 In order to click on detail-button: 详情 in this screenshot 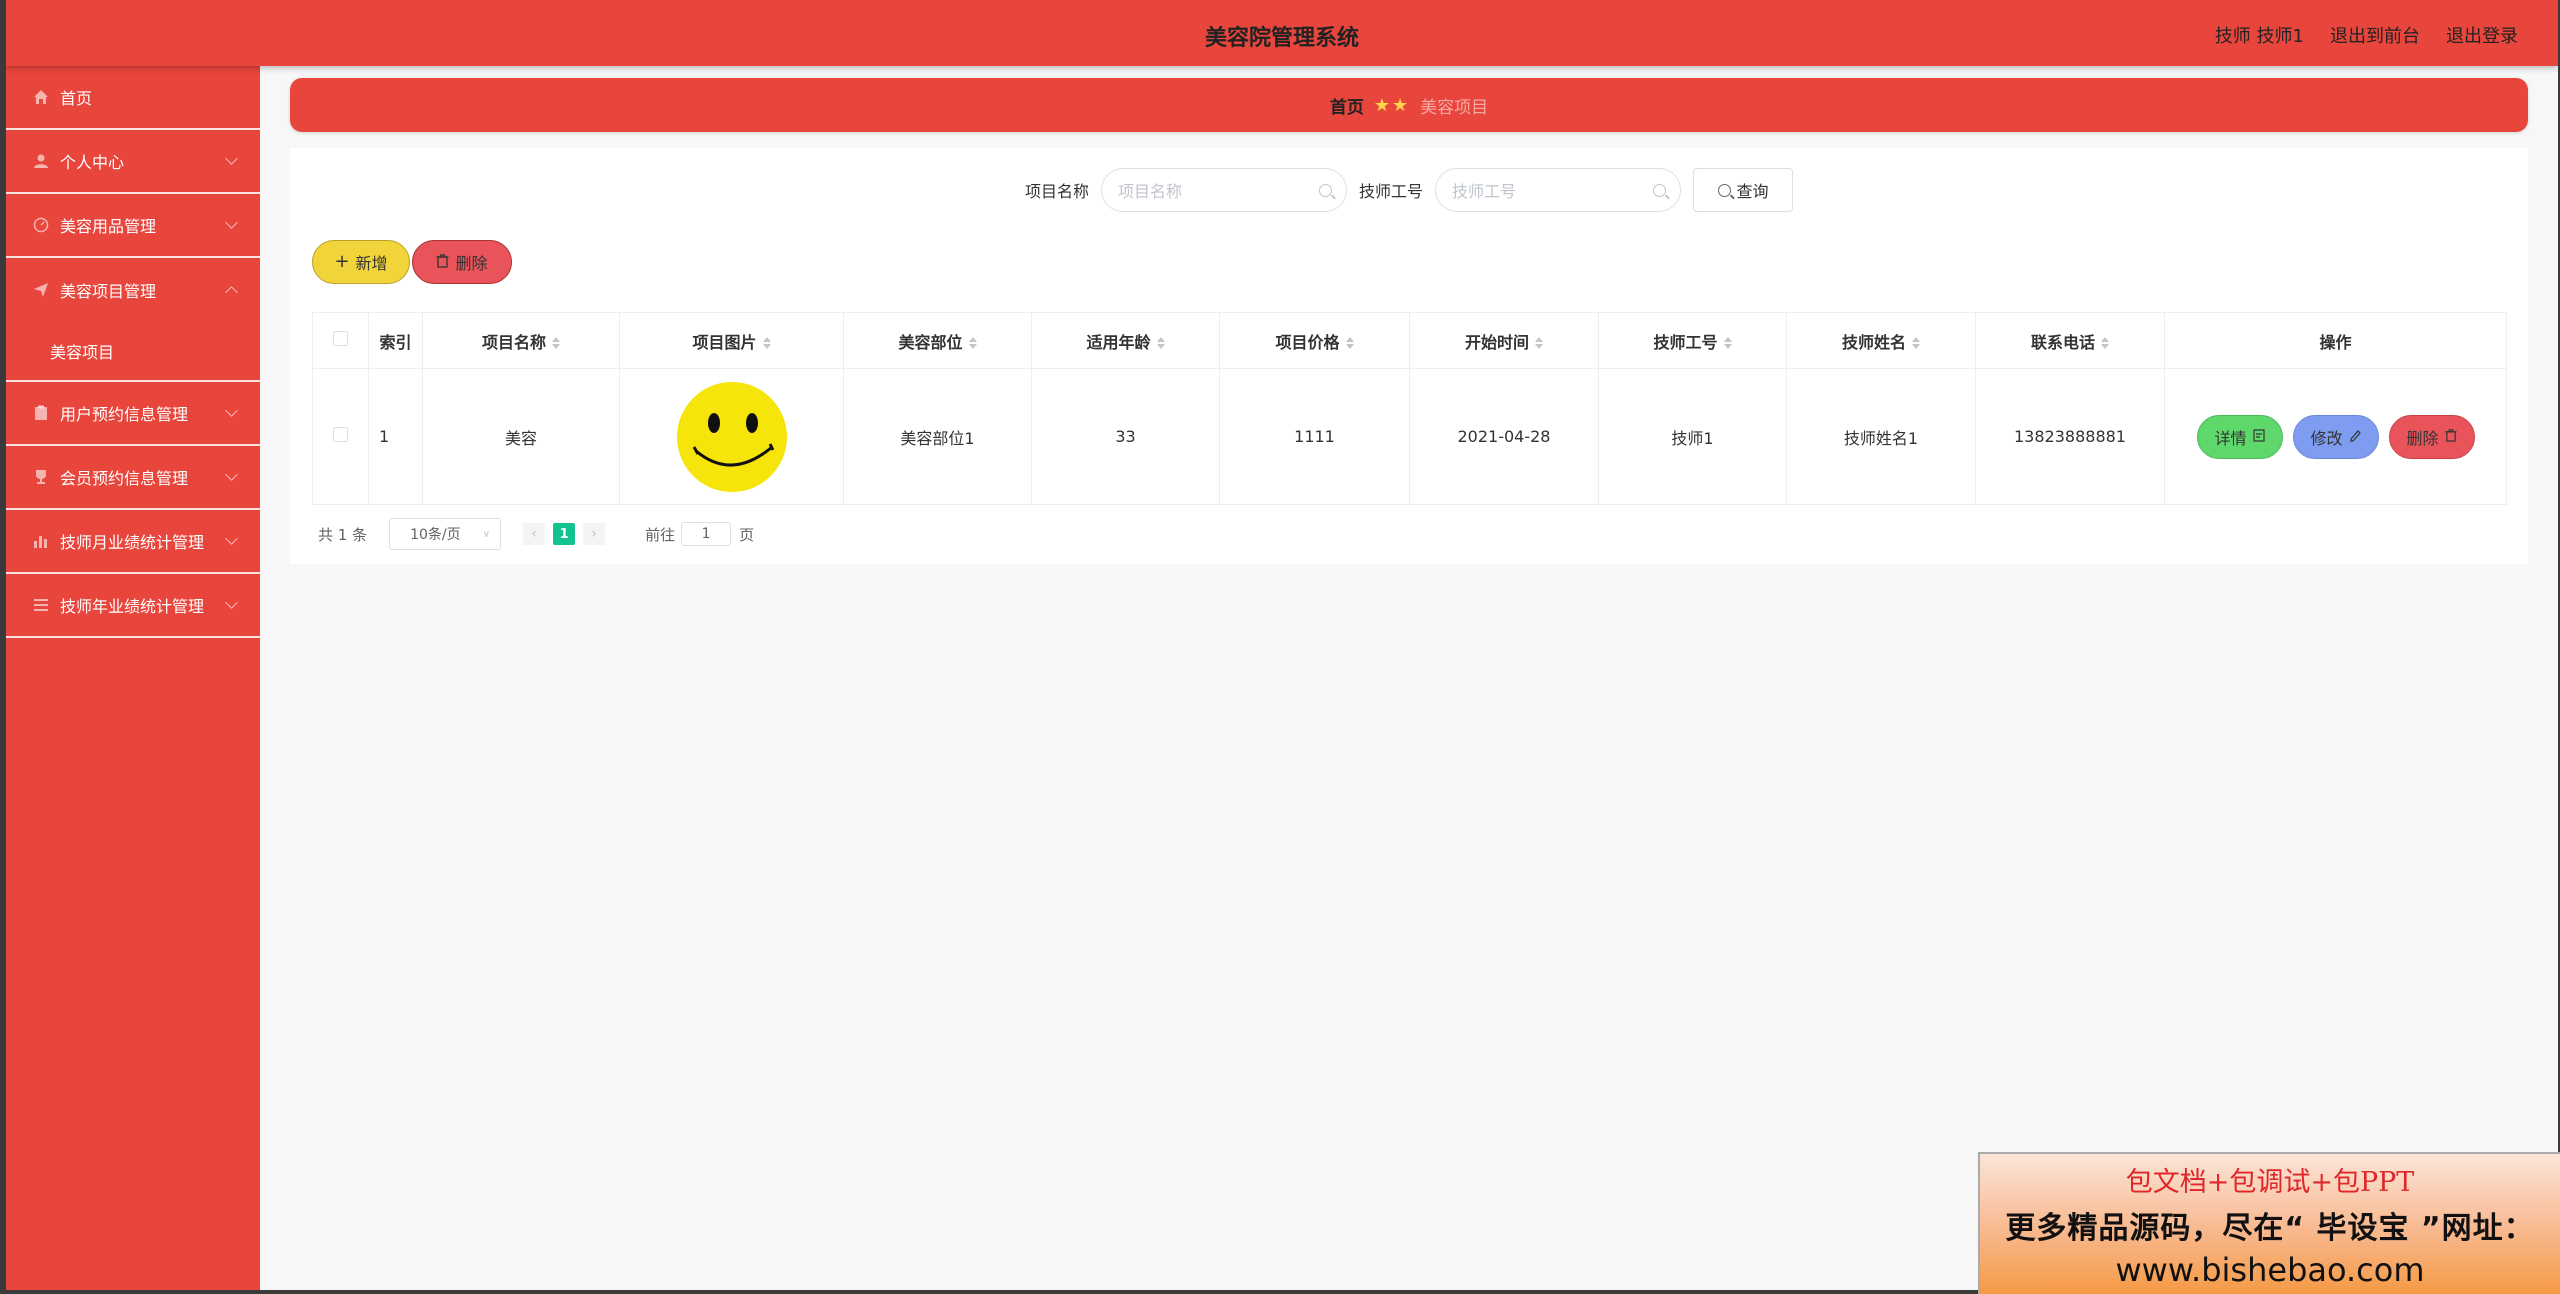, I will do `click(2239, 436)`.